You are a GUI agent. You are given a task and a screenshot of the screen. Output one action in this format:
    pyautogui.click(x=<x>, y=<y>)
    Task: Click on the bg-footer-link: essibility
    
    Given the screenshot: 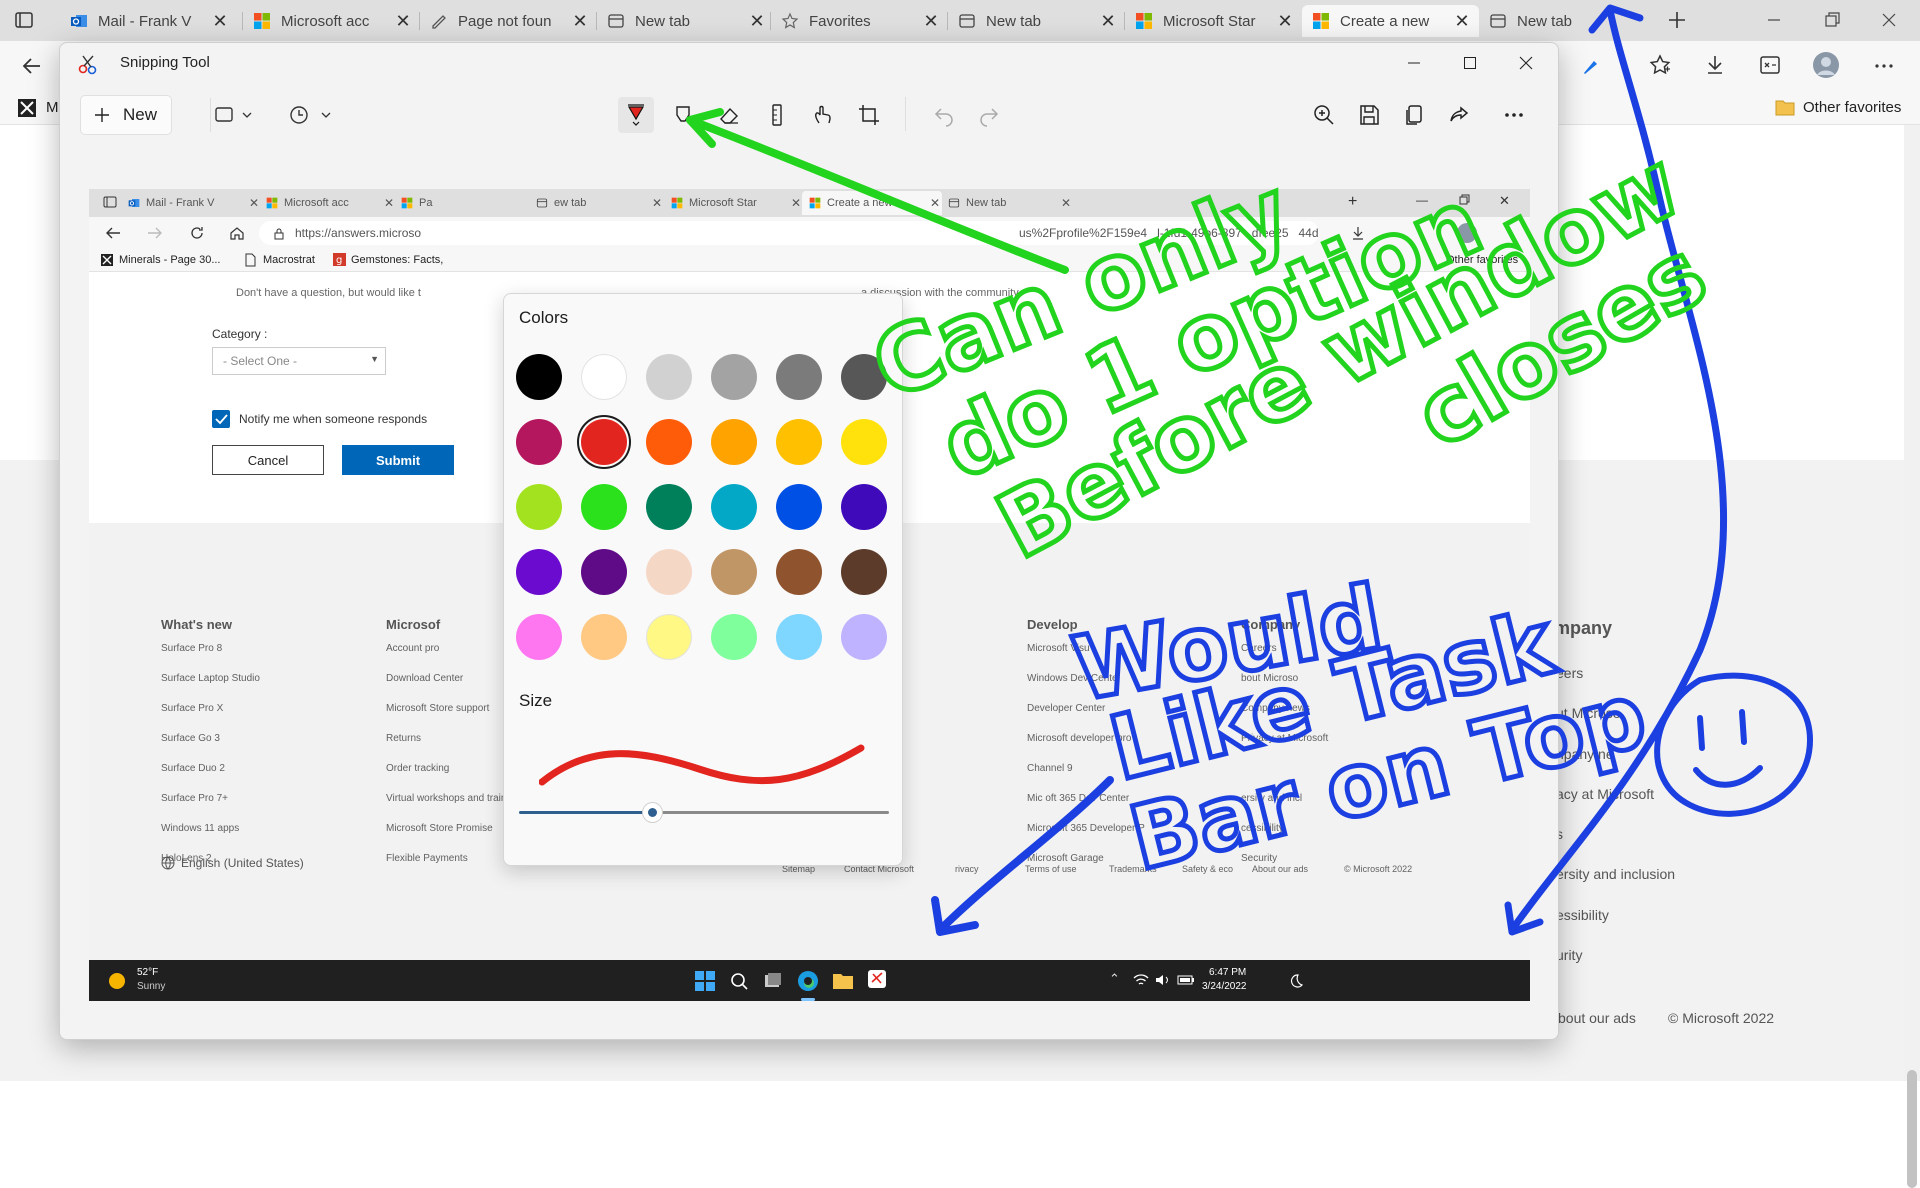 What is the action you would take?
    pyautogui.click(x=1582, y=915)
    